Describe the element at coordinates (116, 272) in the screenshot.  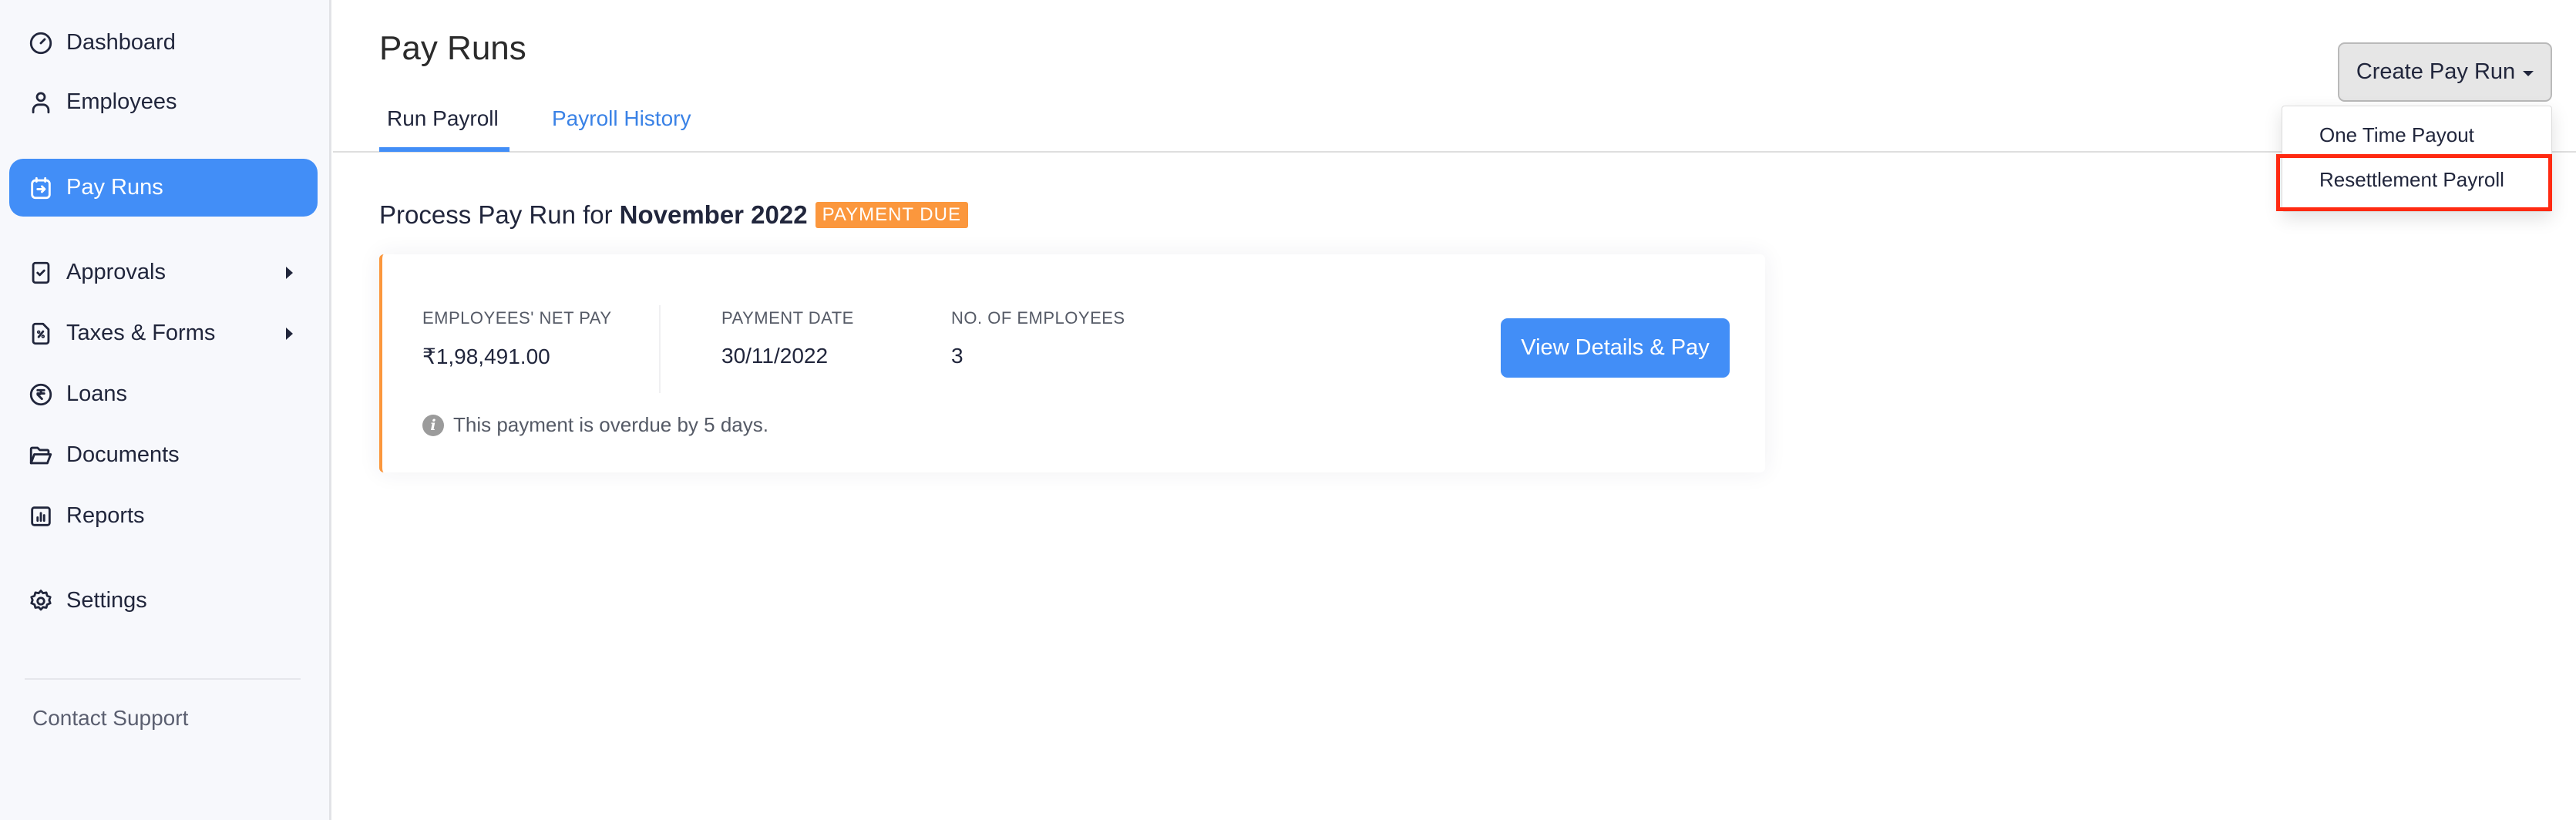
I see `sidebar-item-label: Approvals` at that location.